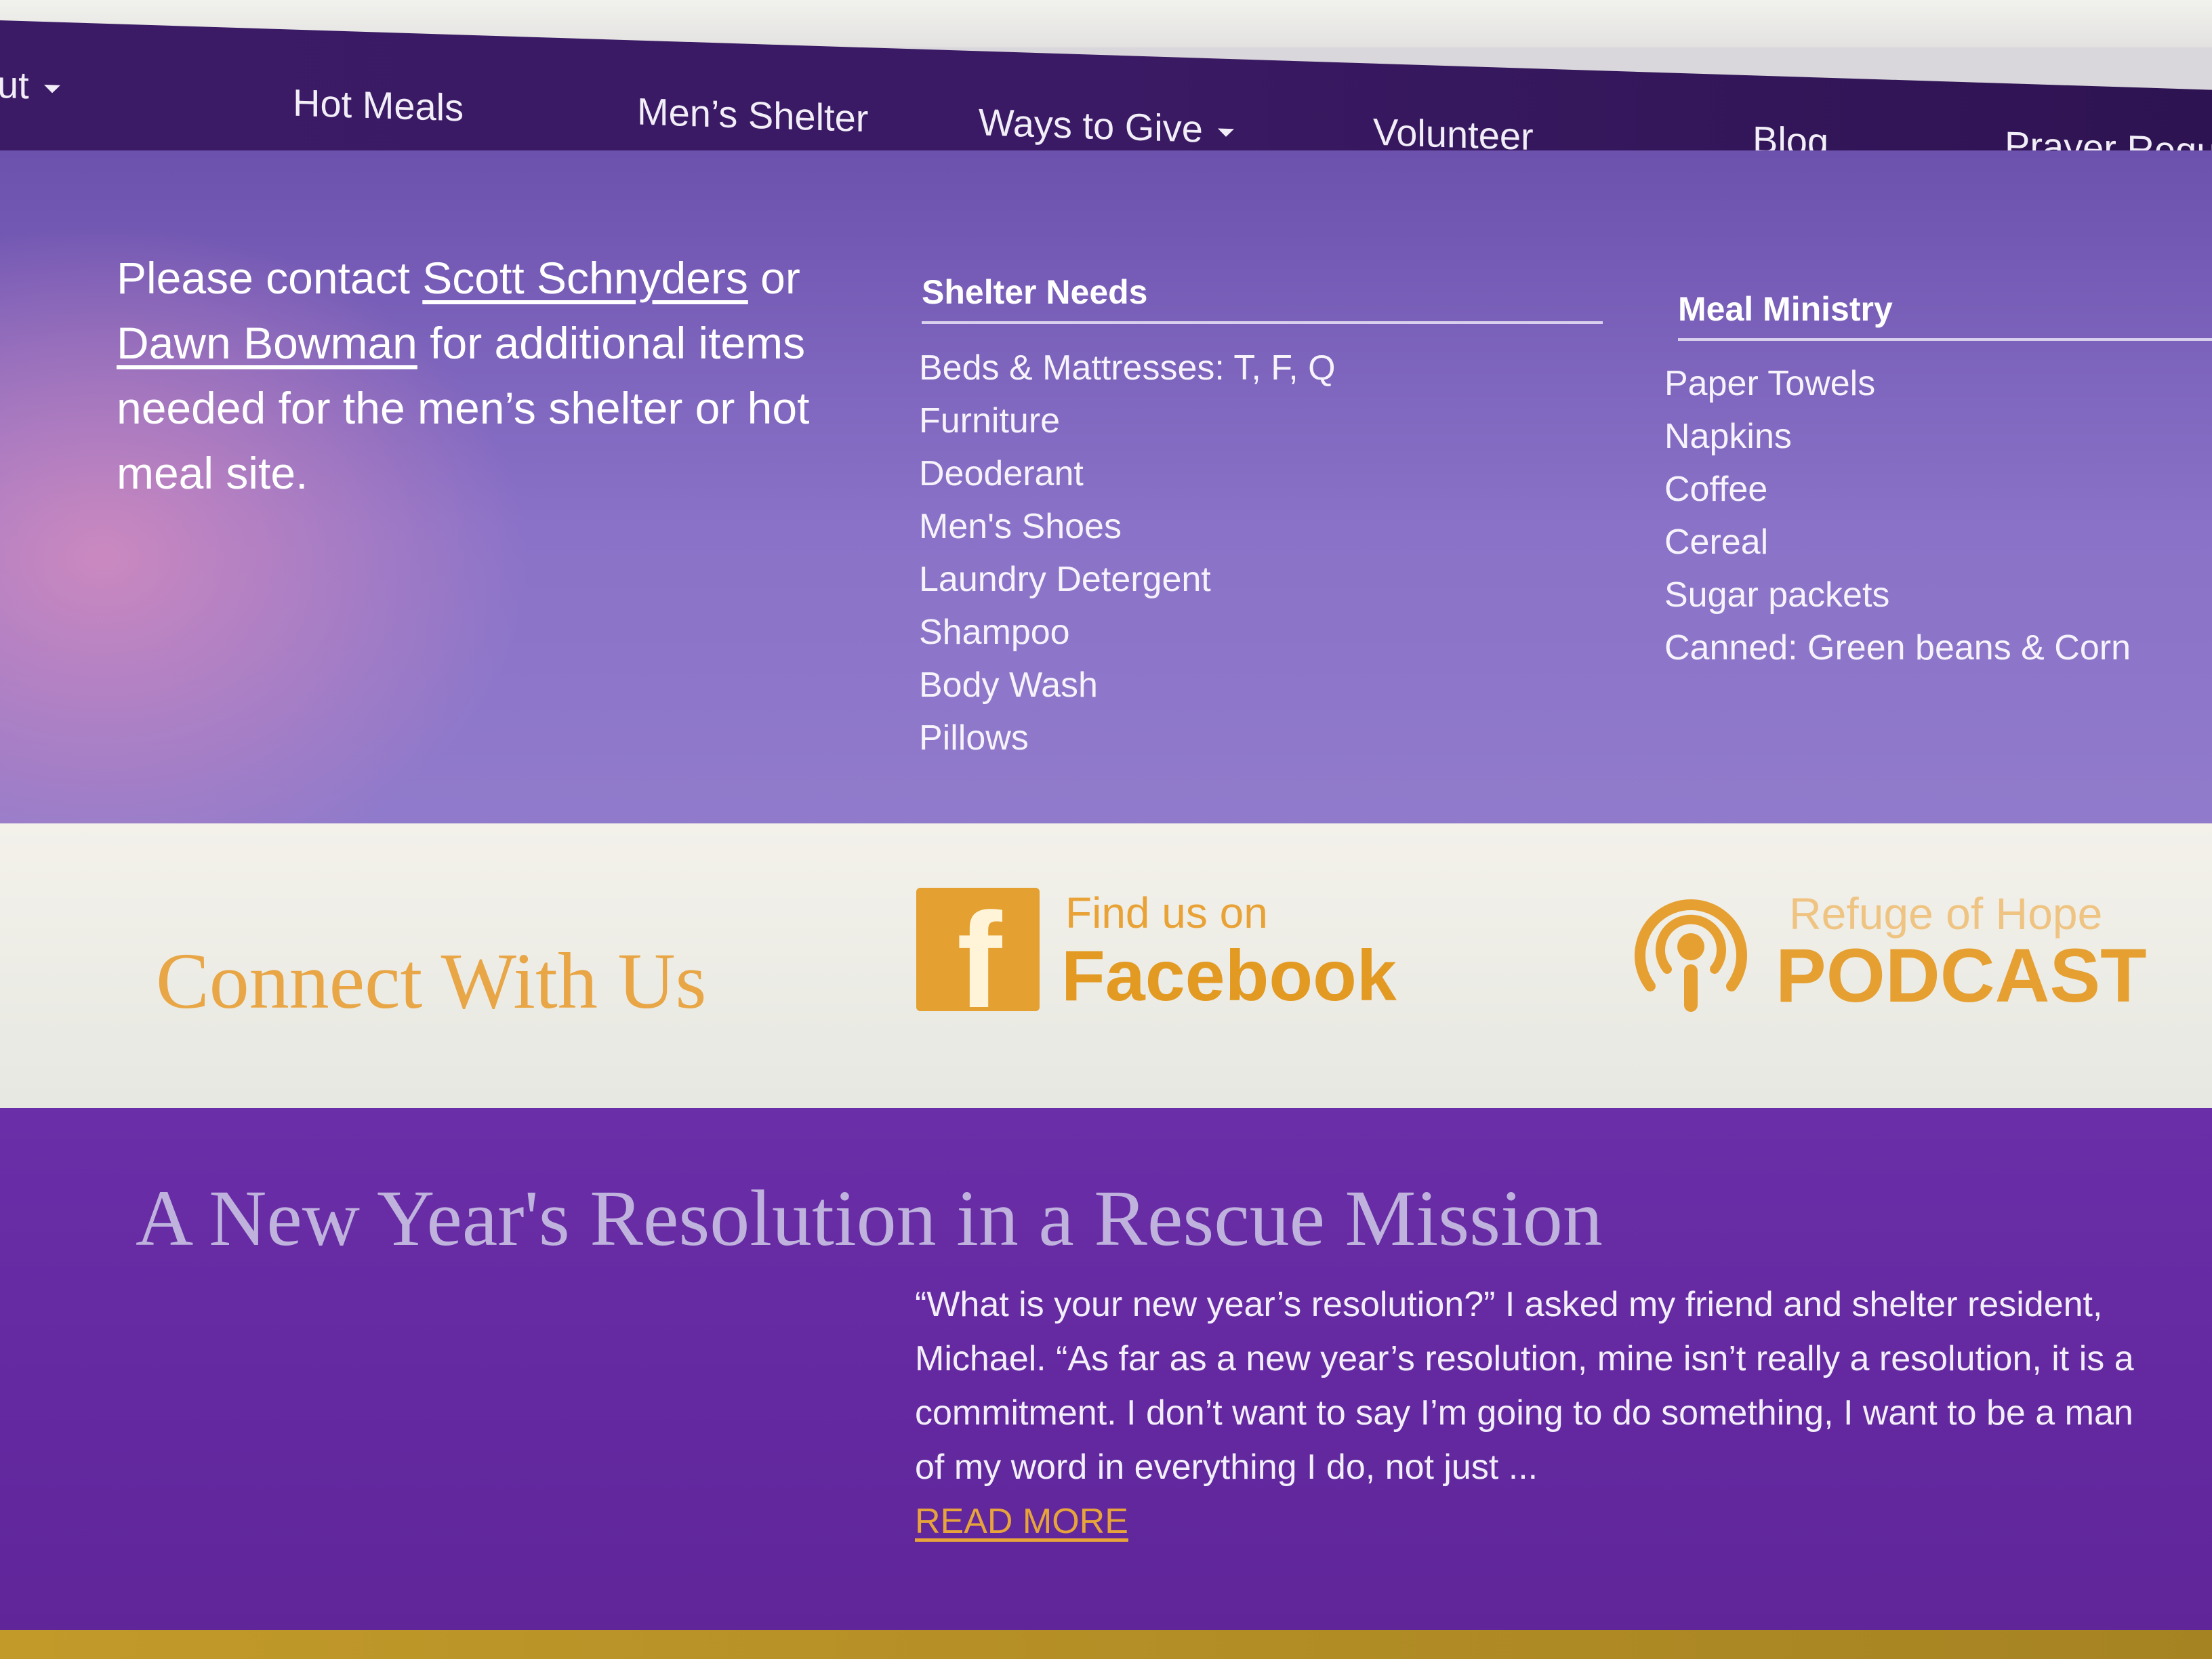 Image resolution: width=2212 pixels, height=1659 pixels. What do you see at coordinates (1262, 298) in the screenshot?
I see `shelter-needs-heading: Shelter Needs` at bounding box center [1262, 298].